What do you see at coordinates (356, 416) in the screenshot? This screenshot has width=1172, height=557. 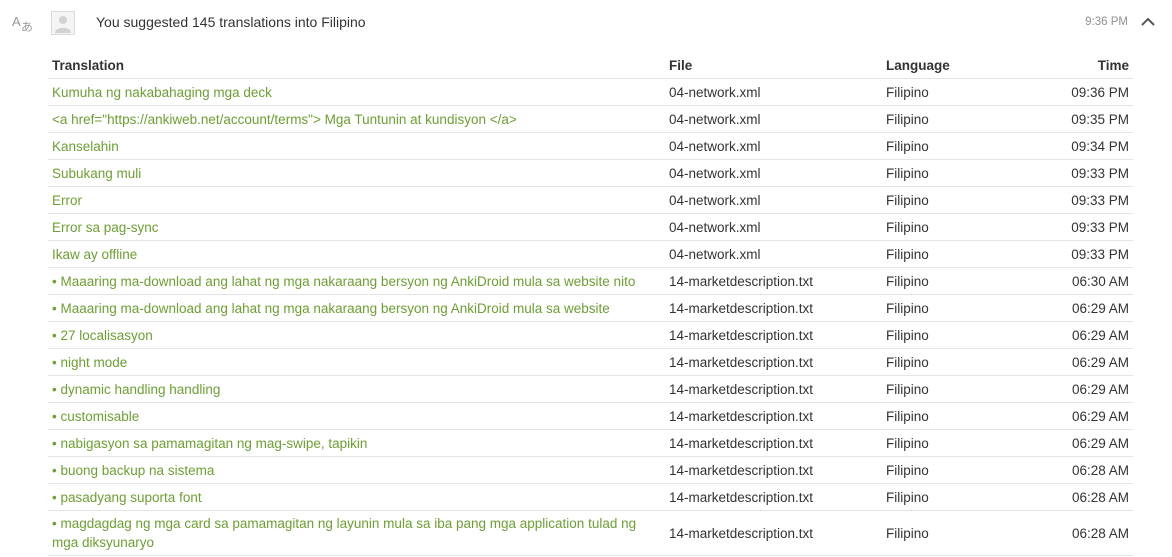 I see `translation-link: • customisable` at bounding box center [356, 416].